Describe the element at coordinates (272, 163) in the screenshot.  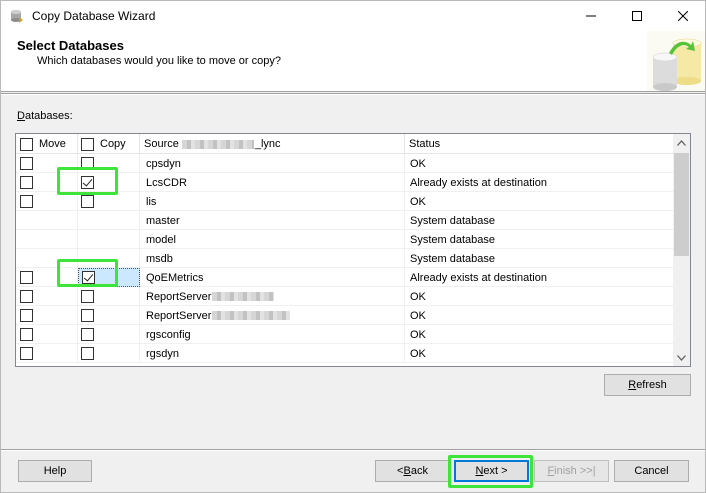
I see `source-cell: cpsdyn` at that location.